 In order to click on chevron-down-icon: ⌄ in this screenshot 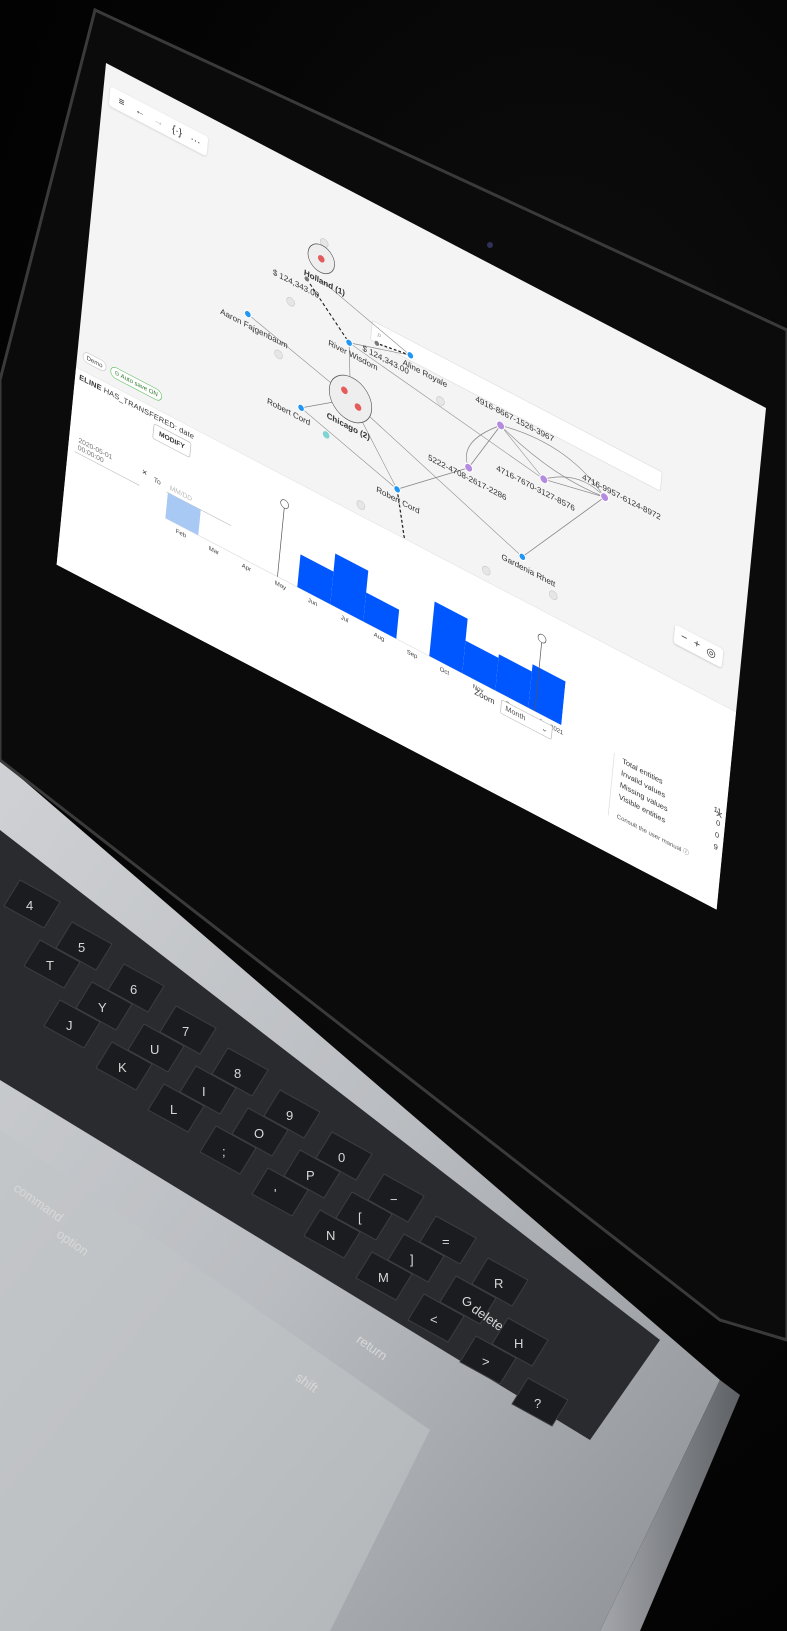, I will do `click(544, 729)`.